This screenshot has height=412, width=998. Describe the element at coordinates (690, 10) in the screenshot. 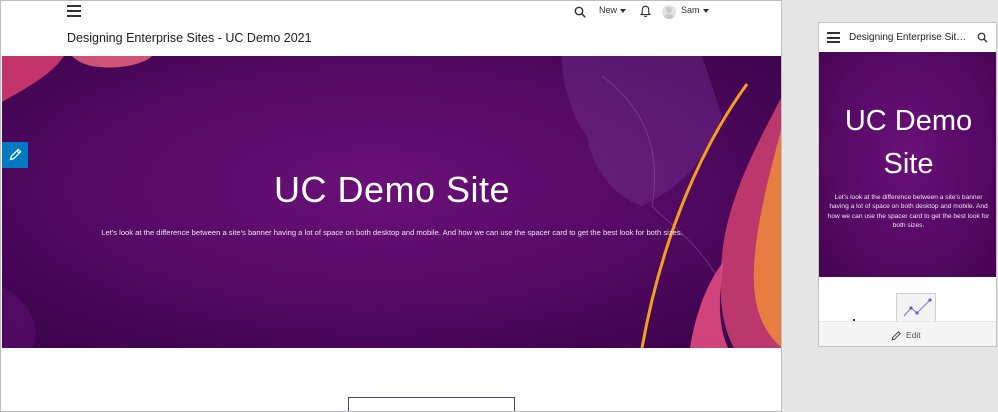

I see `user-name: Sam` at that location.